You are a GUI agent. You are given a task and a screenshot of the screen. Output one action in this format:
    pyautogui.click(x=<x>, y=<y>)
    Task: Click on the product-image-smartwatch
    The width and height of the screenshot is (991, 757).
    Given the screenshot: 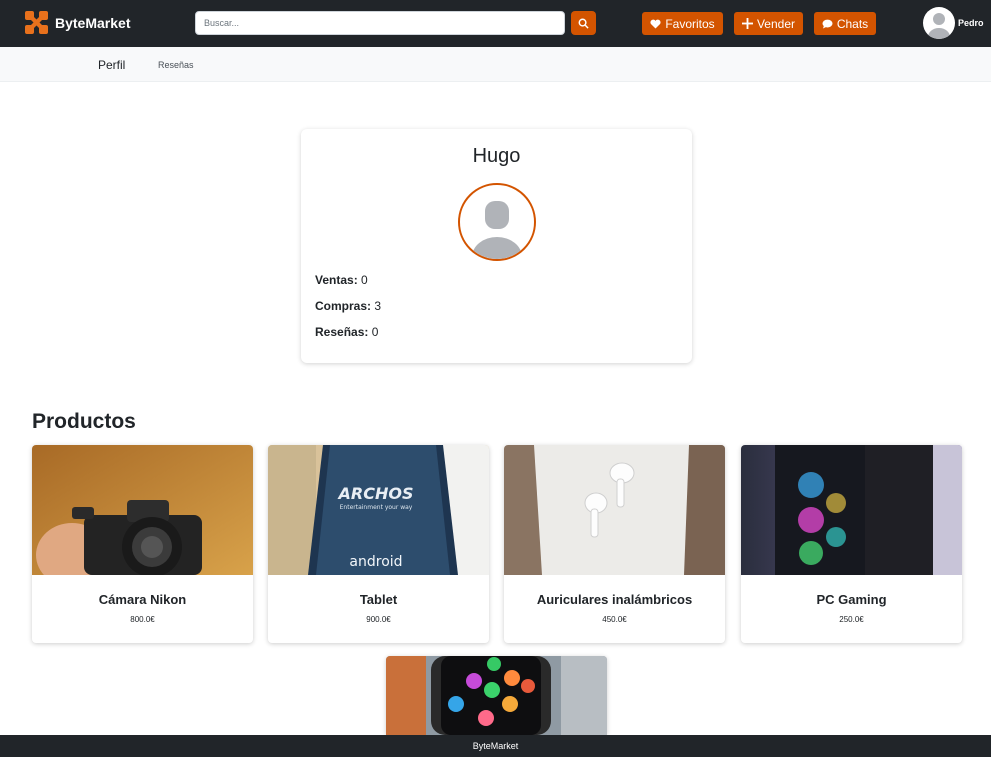 What is the action you would take?
    pyautogui.click(x=496, y=695)
    